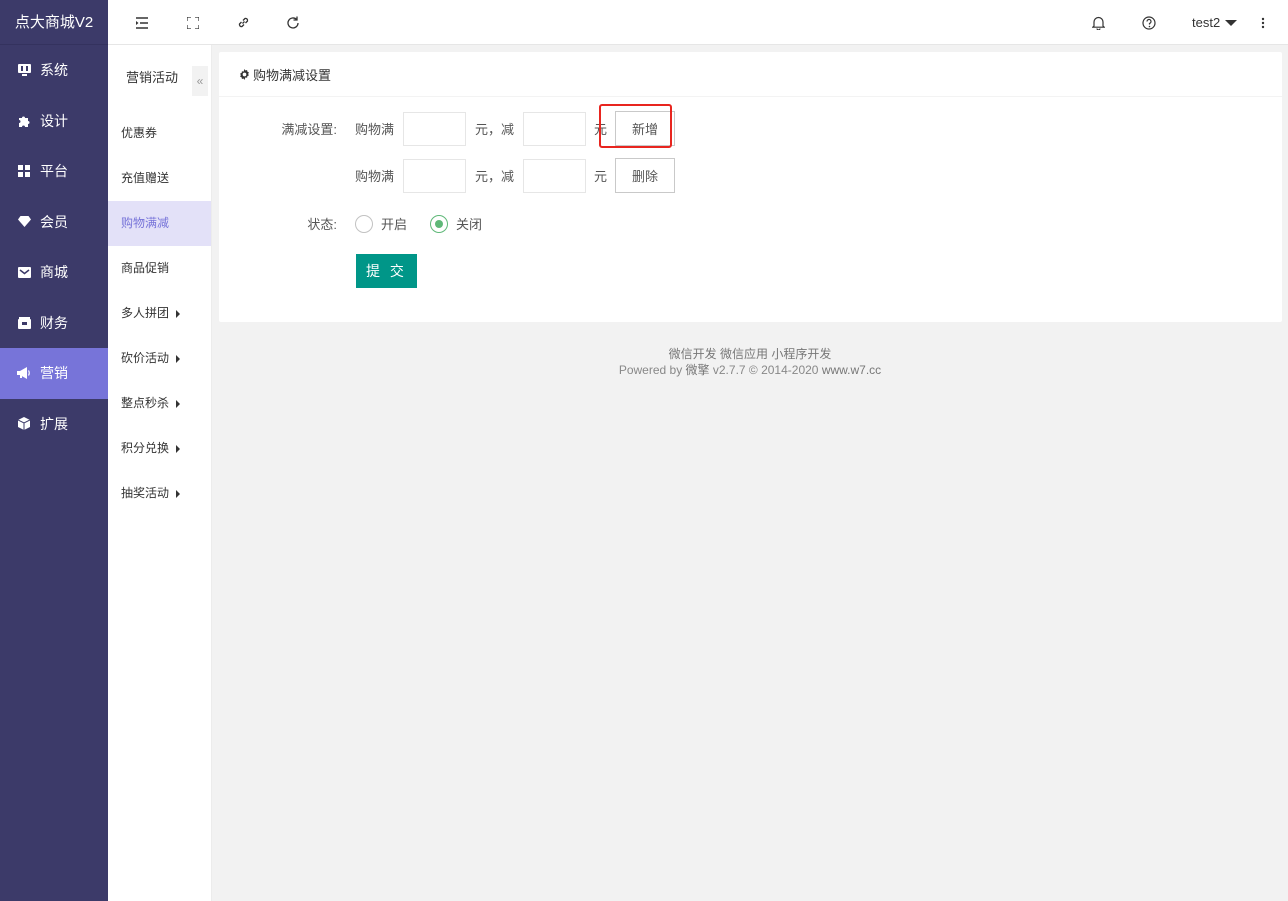 This screenshot has height=901, width=1288. I want to click on sidebar-item-member: 会员, so click(54, 222).